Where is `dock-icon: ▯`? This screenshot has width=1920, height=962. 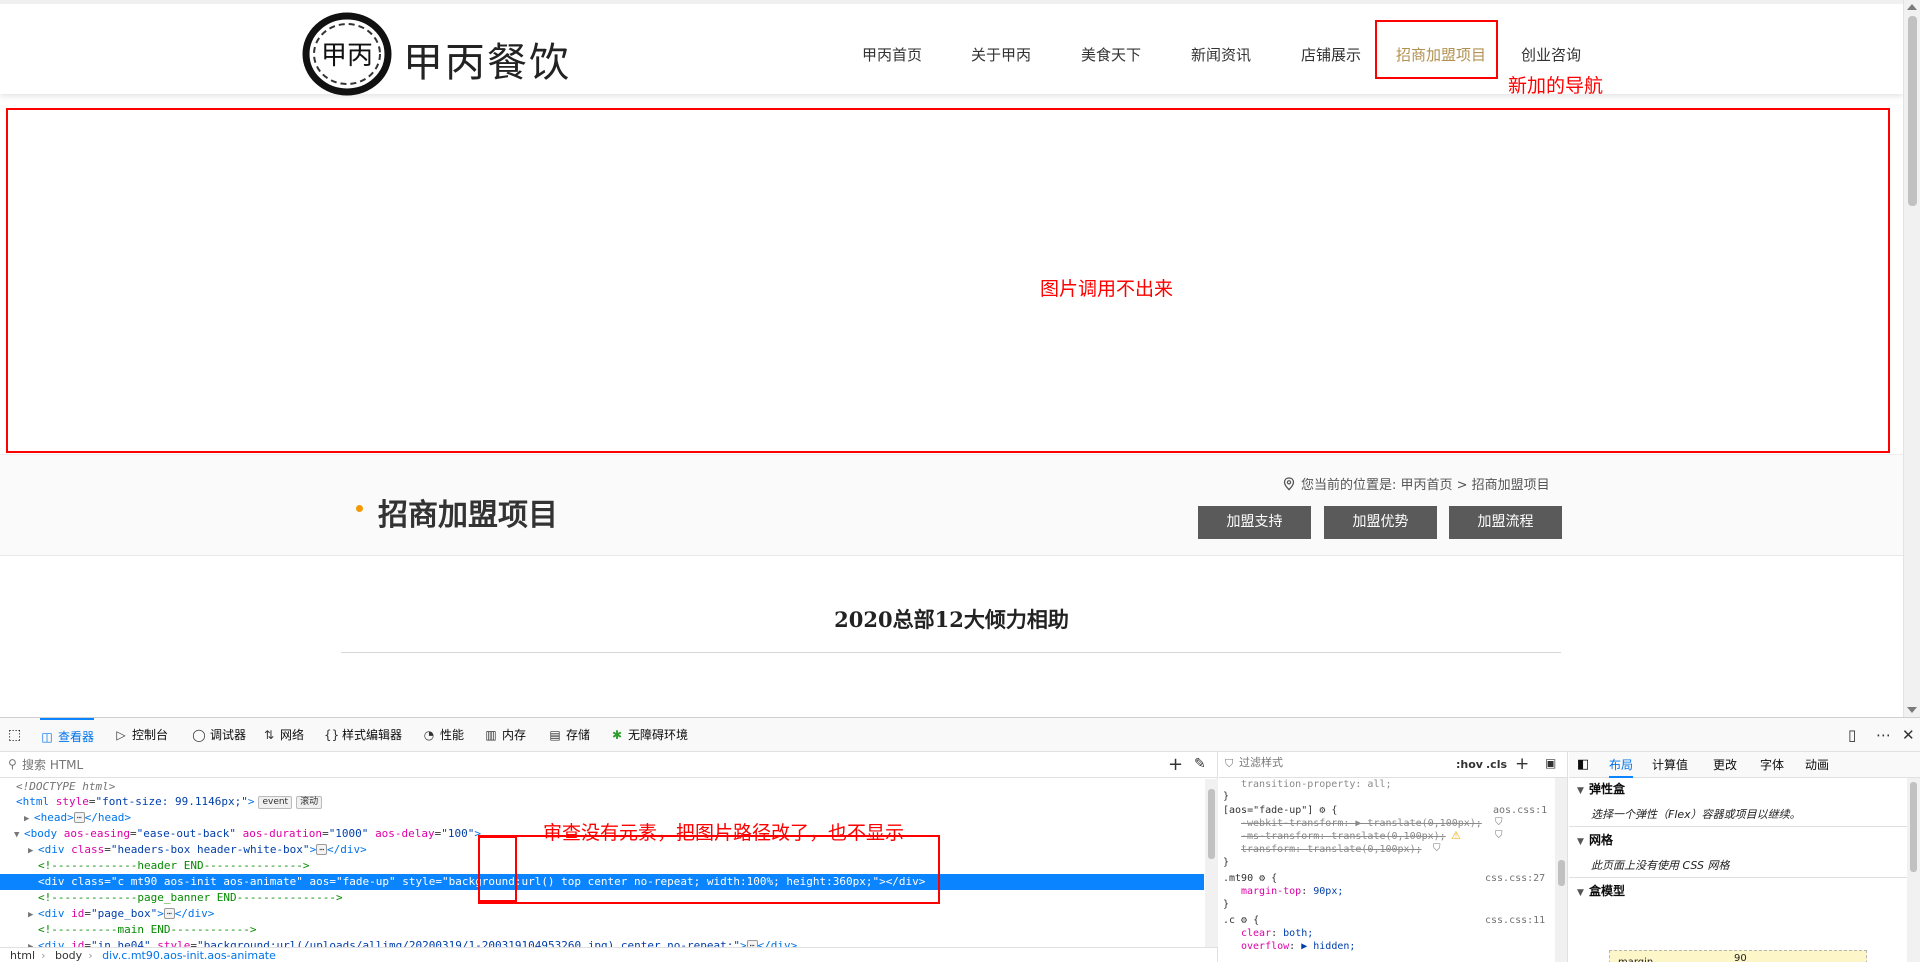
dock-icon: ▯ is located at coordinates (1852, 735).